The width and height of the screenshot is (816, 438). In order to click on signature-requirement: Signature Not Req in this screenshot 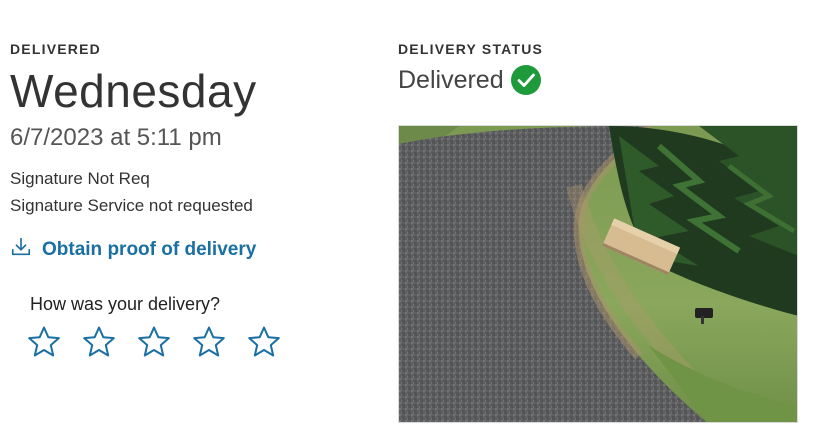, I will do `click(80, 178)`.